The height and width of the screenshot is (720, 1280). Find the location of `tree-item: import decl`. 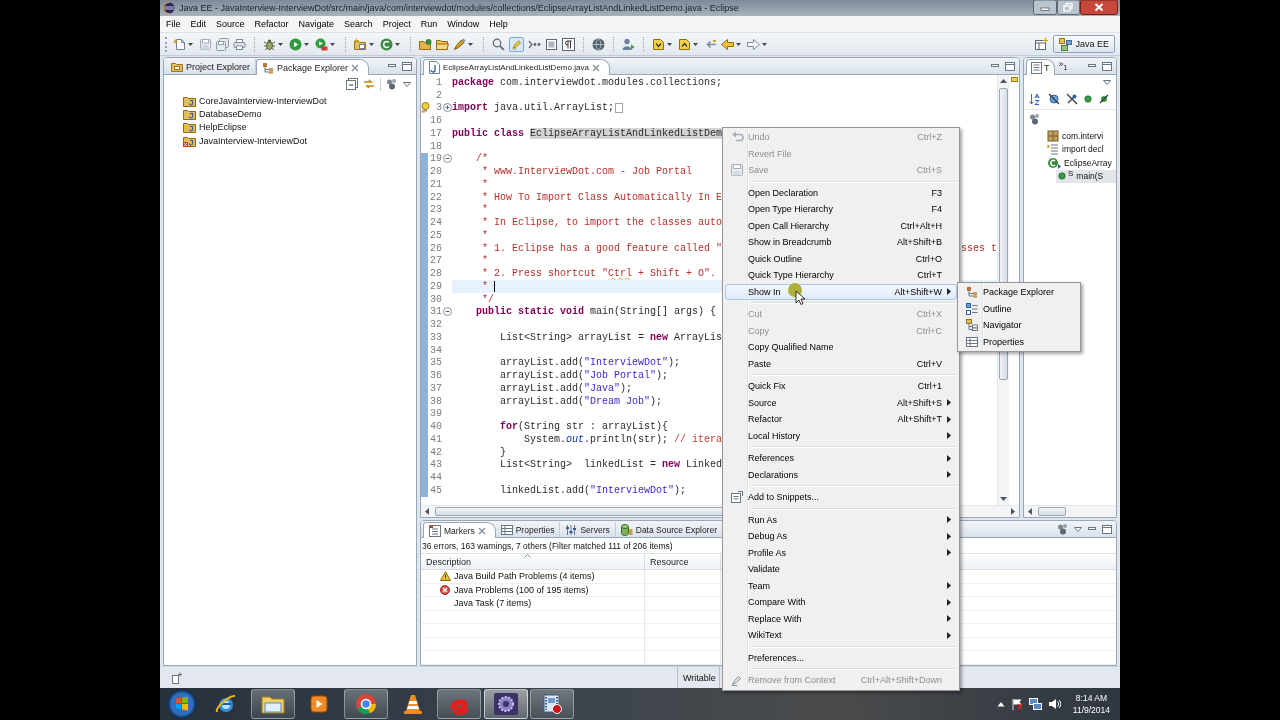

tree-item: import decl is located at coordinates (1080, 149).